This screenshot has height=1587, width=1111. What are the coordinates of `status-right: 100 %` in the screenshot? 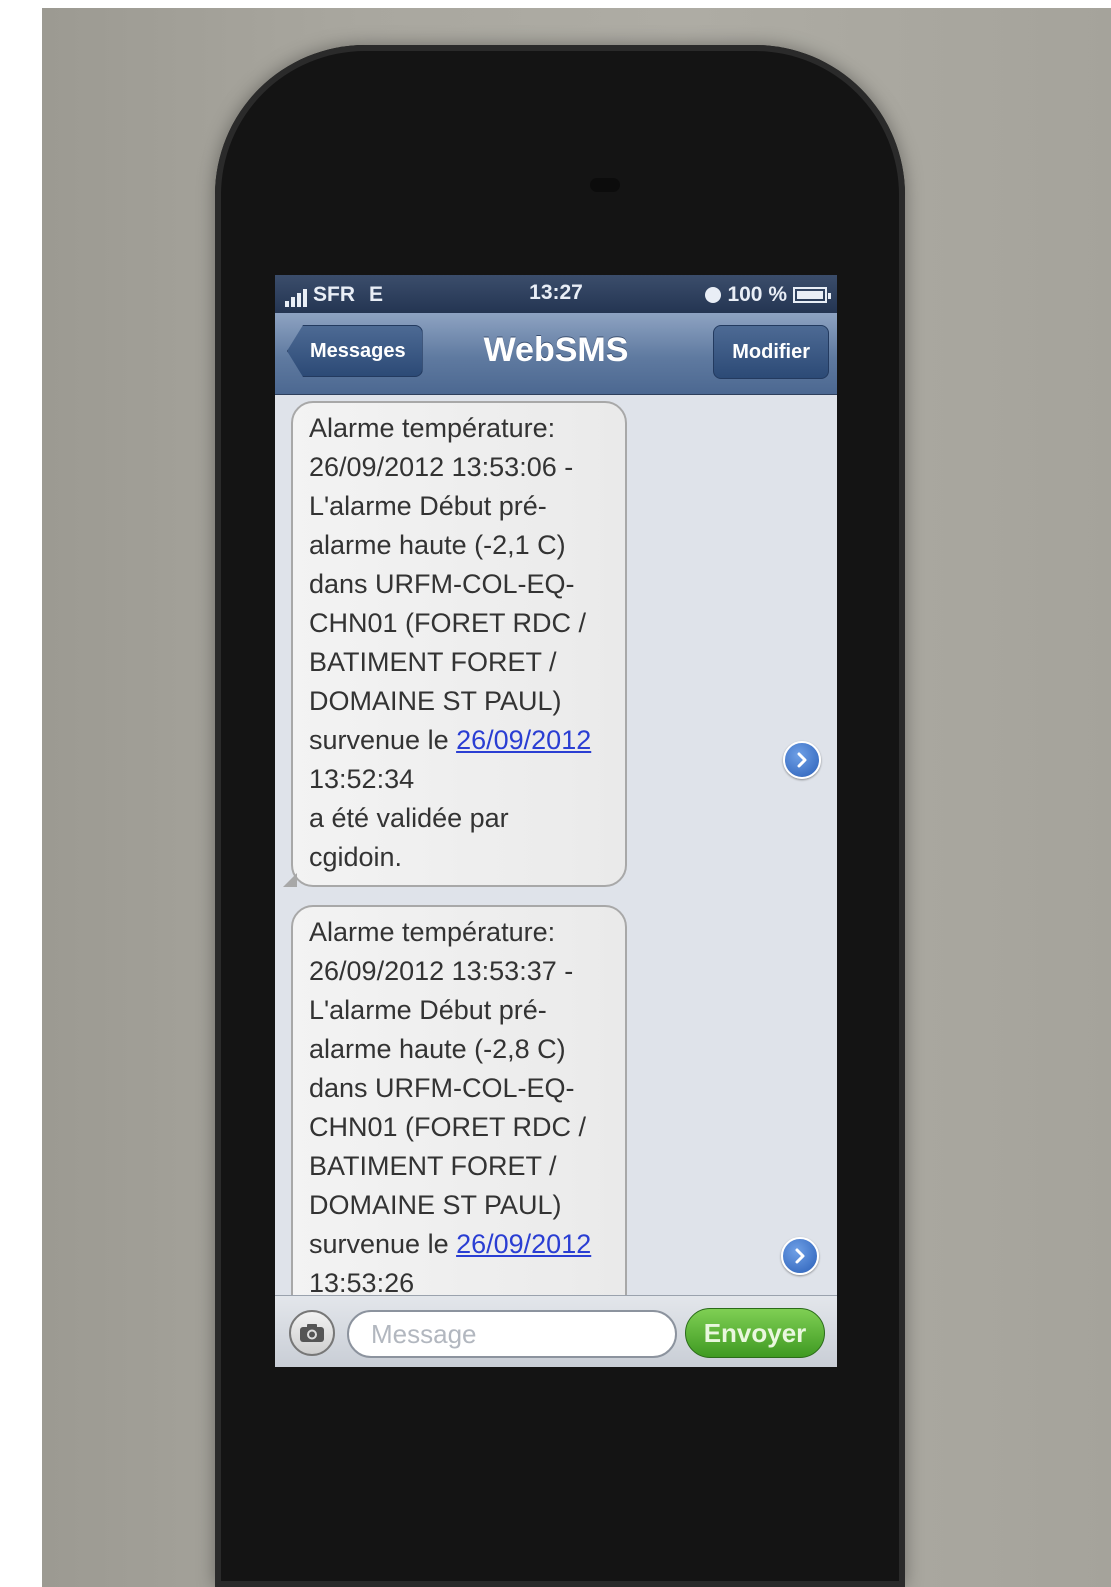 It's located at (768, 295).